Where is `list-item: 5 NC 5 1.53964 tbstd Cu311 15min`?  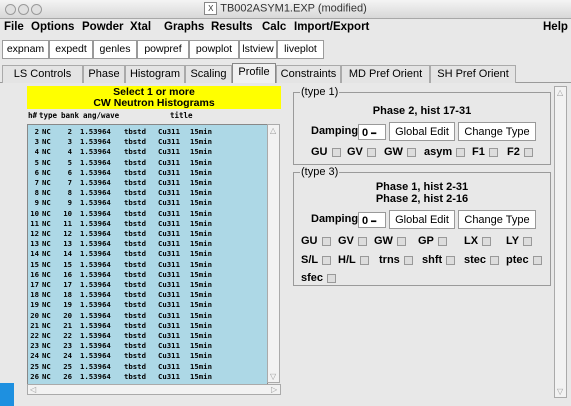
list-item: 5 NC 5 1.53964 tbstd Cu311 15min is located at coordinates (147, 162).